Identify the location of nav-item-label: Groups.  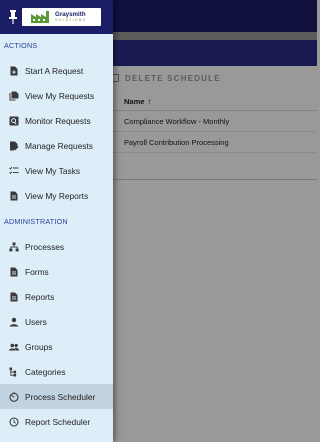
(39, 346).